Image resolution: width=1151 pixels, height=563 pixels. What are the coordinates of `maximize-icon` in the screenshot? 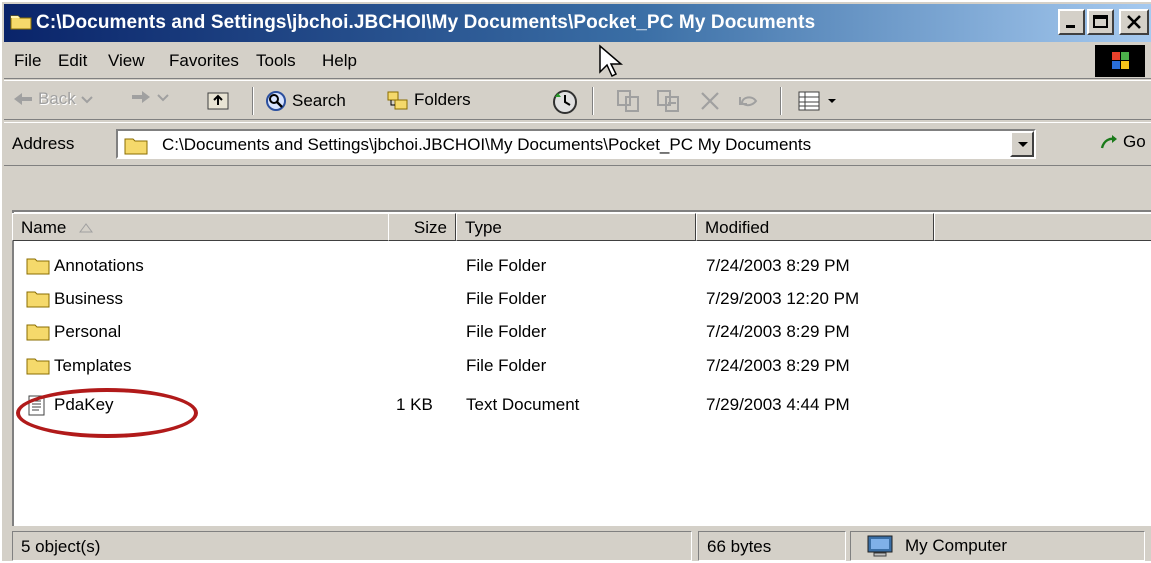 It's located at (1100, 21).